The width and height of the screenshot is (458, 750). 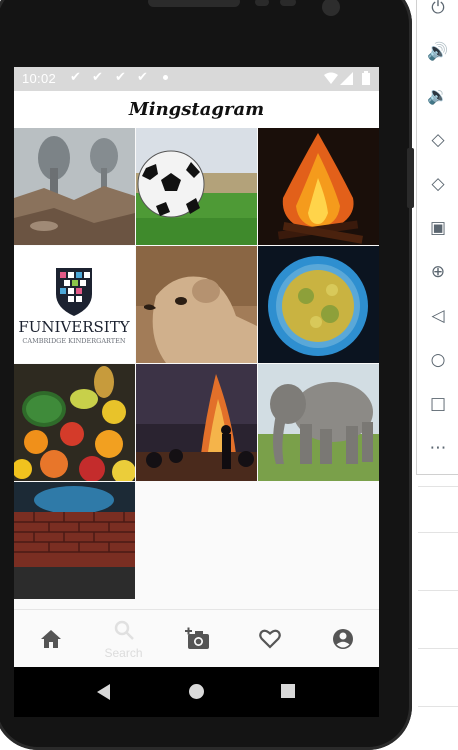 What do you see at coordinates (73, 341) in the screenshot?
I see `logo-subtitle: CAMBRIDGE KINDERGARTEN` at bounding box center [73, 341].